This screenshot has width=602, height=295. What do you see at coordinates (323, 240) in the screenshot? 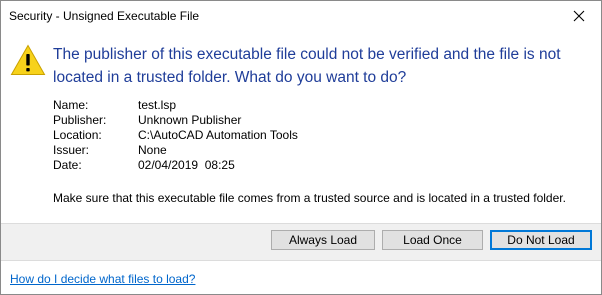
I see `always-load-button: Always Load` at bounding box center [323, 240].